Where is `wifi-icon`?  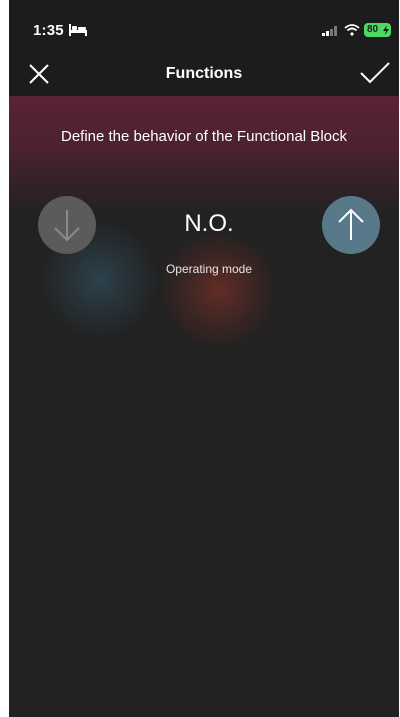
wifi-icon is located at coordinates (352, 30).